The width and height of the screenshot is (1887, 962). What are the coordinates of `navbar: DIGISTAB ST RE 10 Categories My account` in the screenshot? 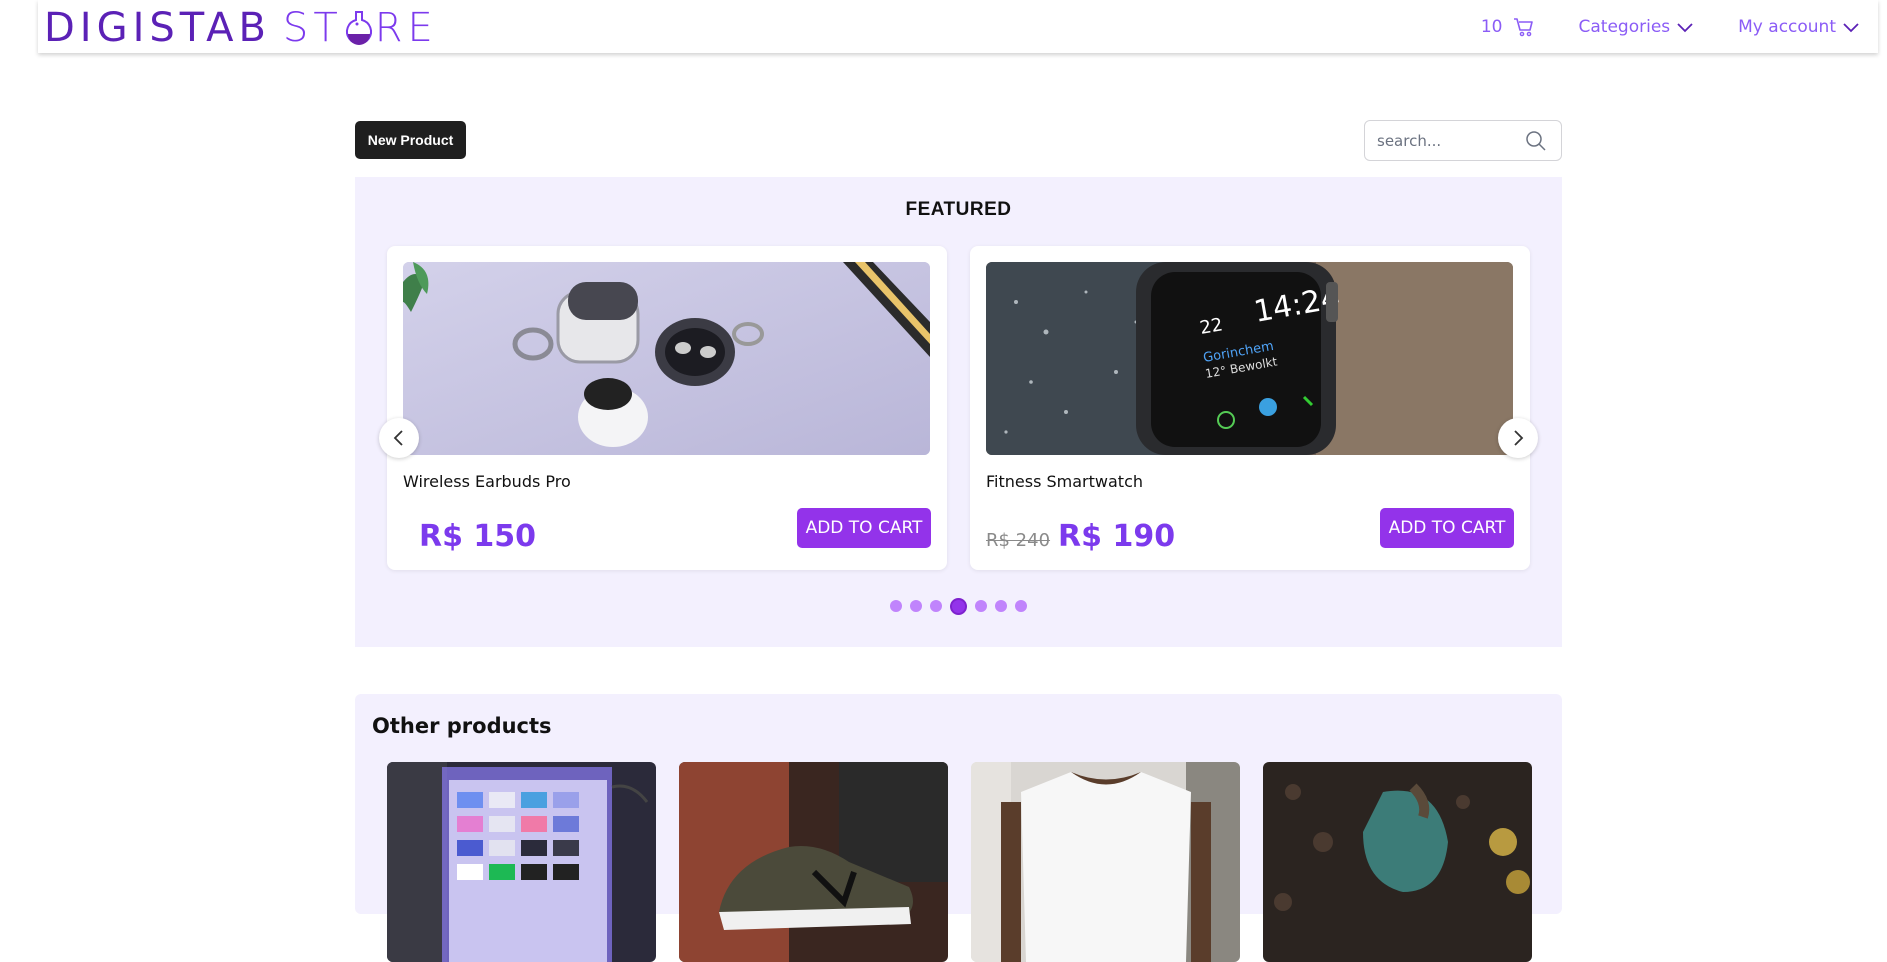 It's located at (958, 26).